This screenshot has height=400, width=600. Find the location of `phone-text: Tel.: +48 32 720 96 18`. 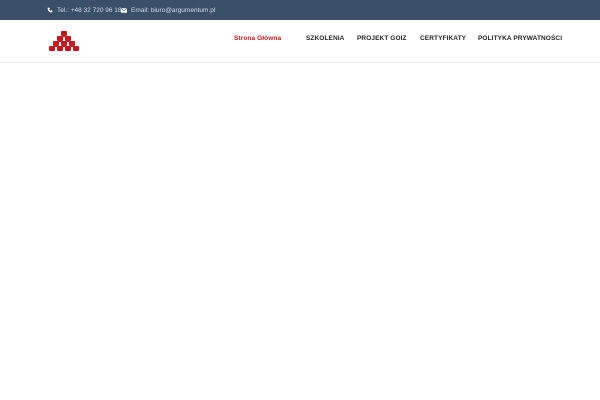

phone-text: Tel.: +48 32 720 96 18 is located at coordinates (89, 10).